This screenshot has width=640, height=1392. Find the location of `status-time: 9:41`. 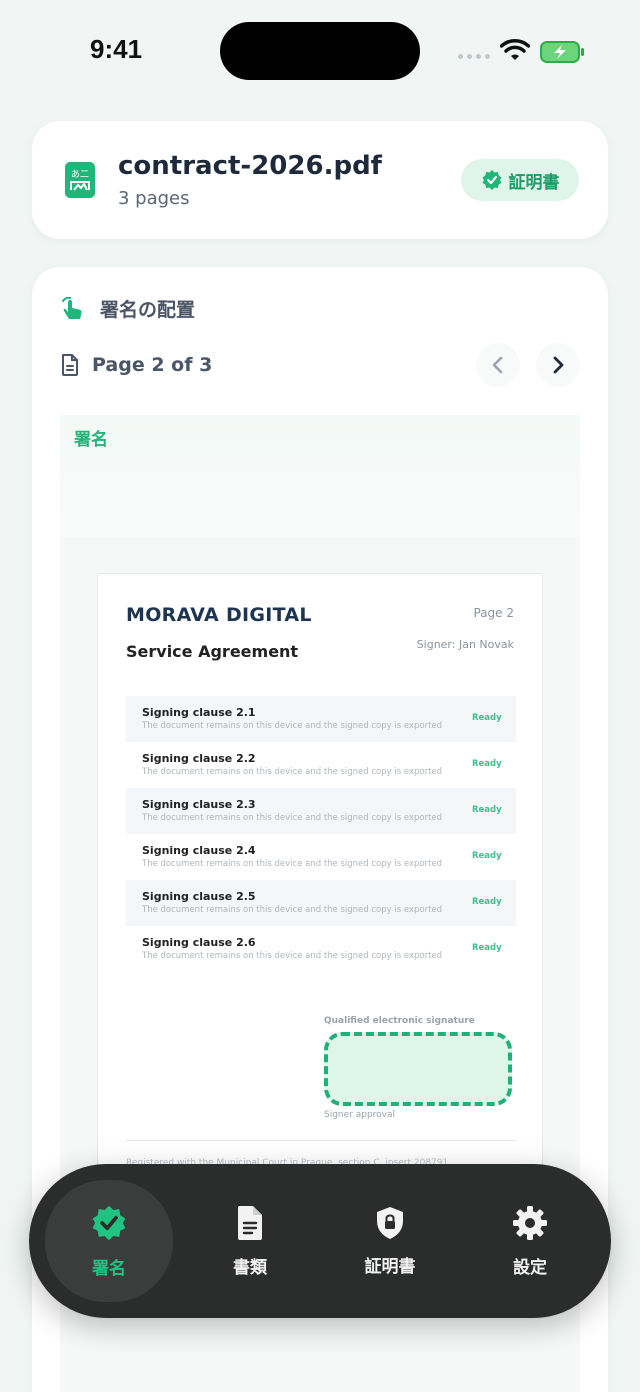

status-time: 9:41 is located at coordinates (116, 49).